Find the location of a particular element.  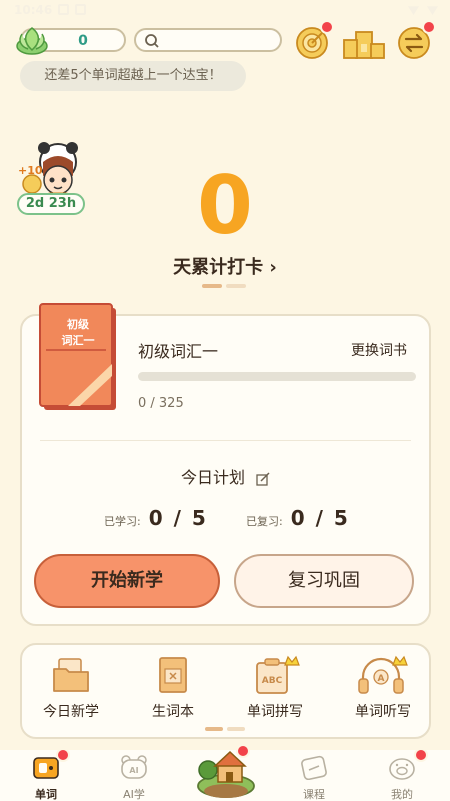

leaderboard-podium-icon is located at coordinates (364, 42).